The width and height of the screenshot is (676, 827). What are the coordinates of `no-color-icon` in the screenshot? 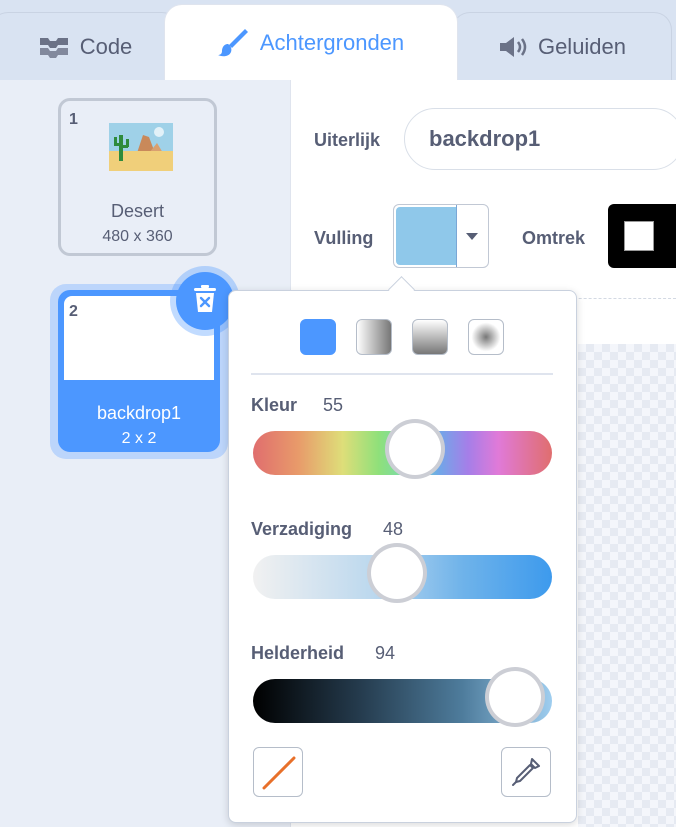 It's located at (279, 773).